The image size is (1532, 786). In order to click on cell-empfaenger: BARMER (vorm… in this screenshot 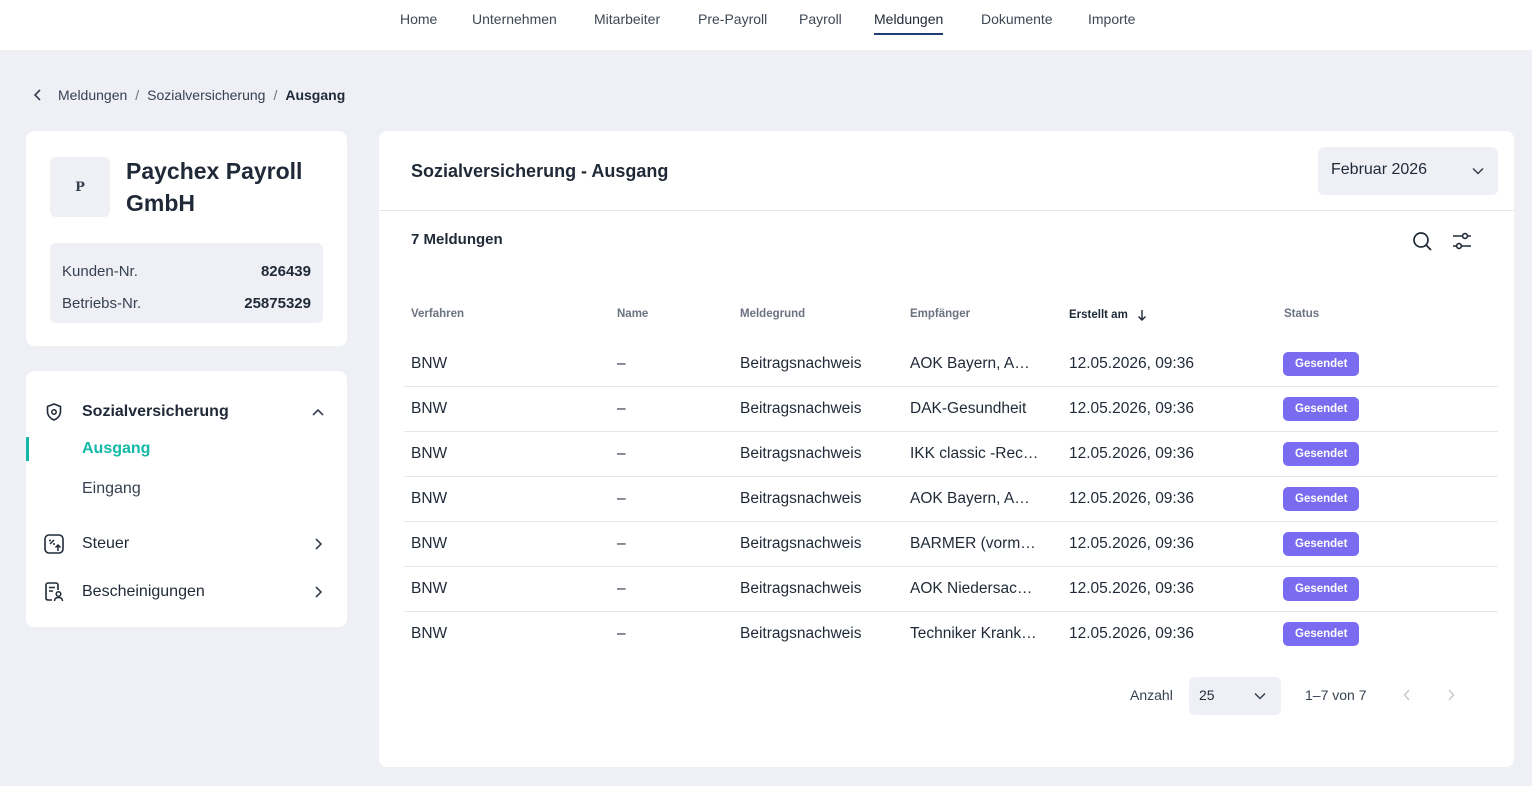, I will do `click(973, 543)`.